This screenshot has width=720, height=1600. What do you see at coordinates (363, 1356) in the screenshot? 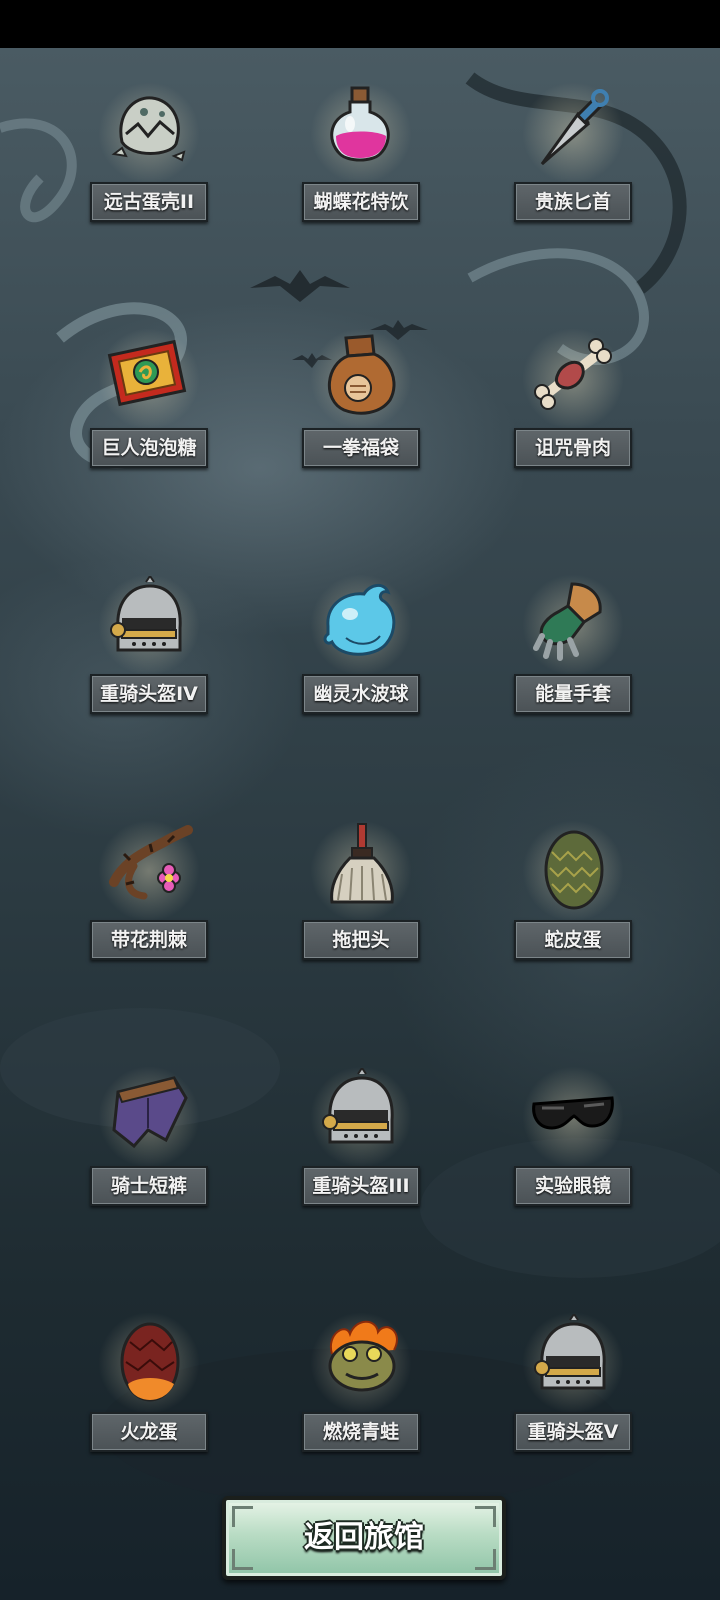
I see `burning-frog-icon` at bounding box center [363, 1356].